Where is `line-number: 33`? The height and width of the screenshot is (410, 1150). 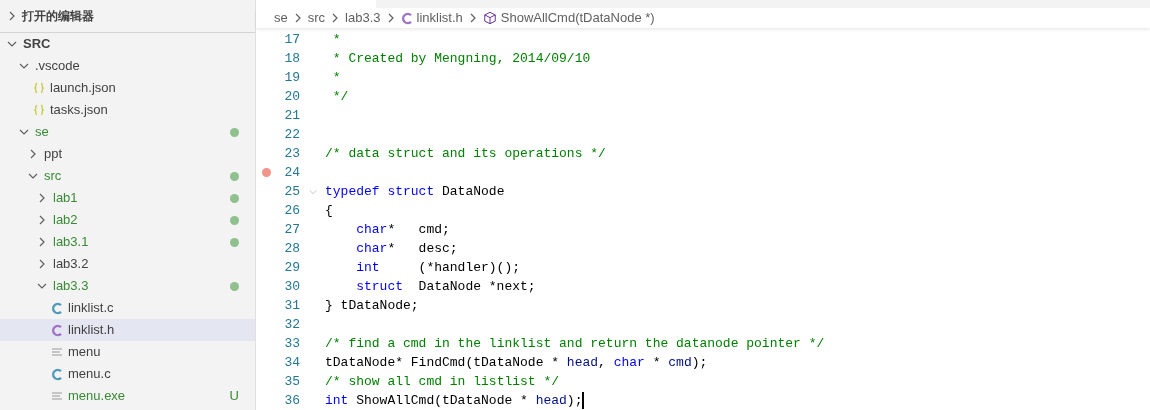
line-number: 33 is located at coordinates (291, 343).